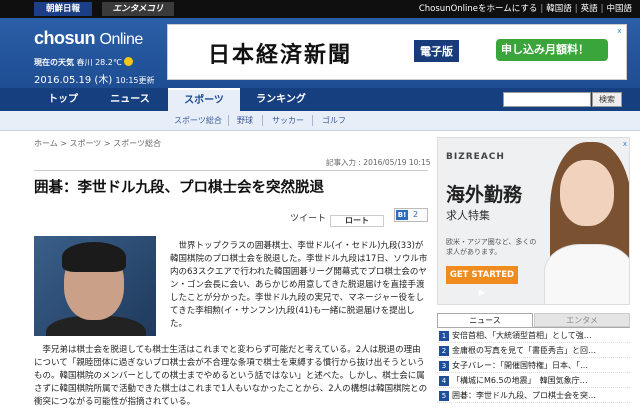 The image size is (640, 410). I want to click on photo-subject-hair, so click(94, 257).